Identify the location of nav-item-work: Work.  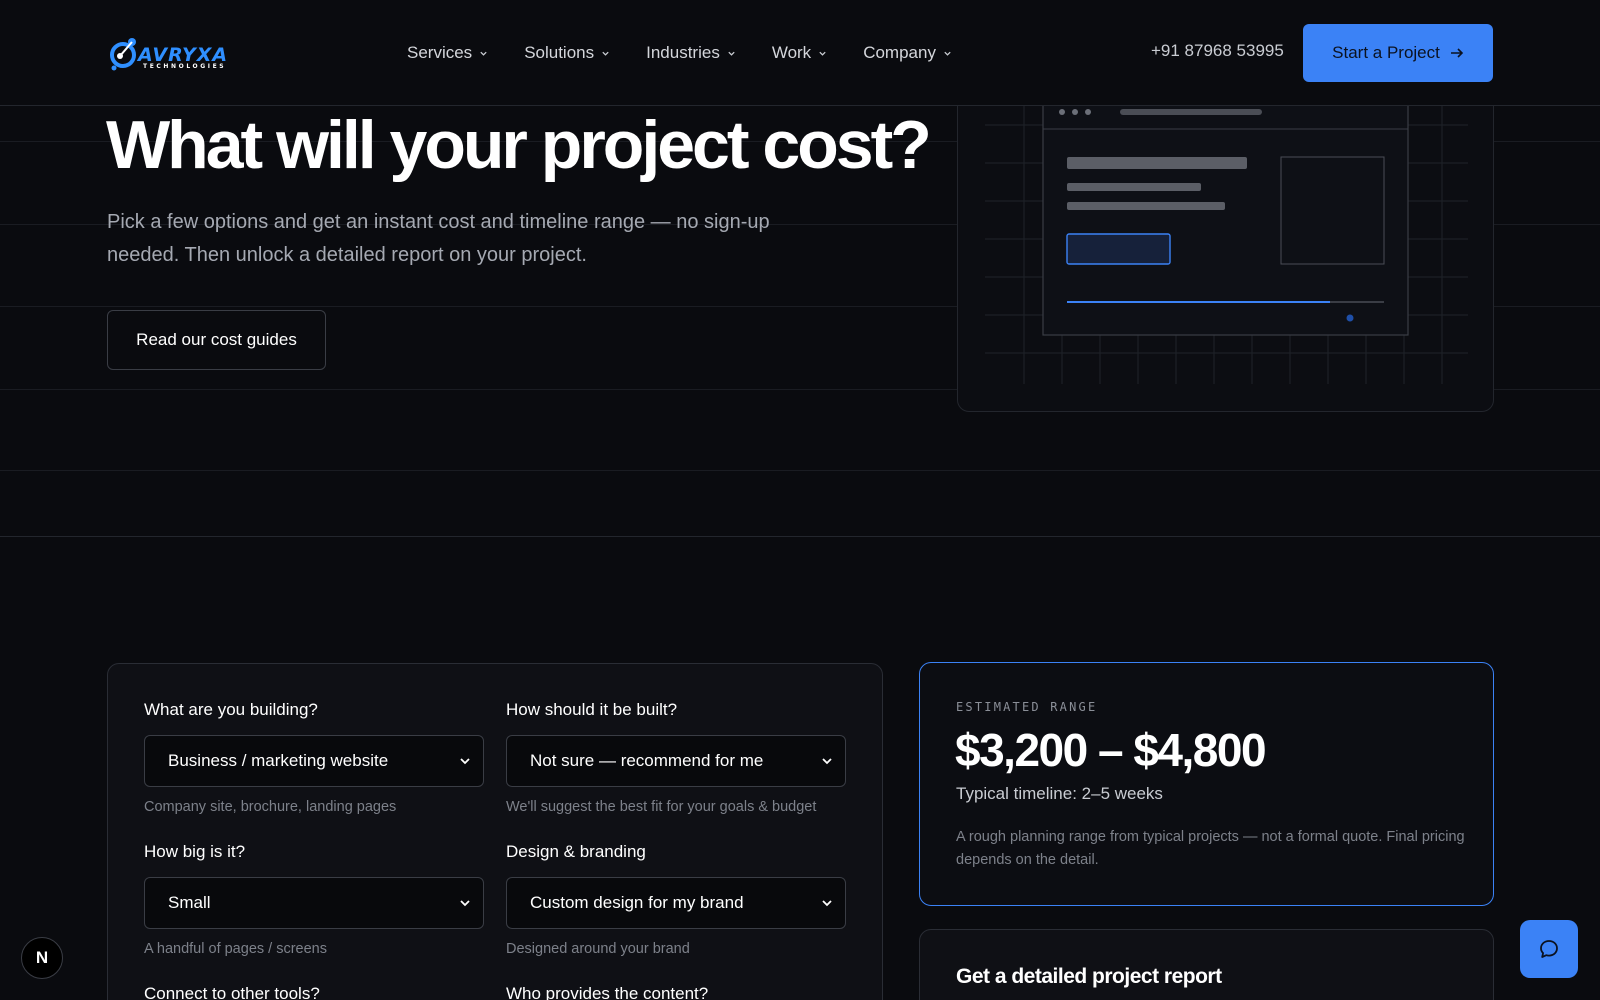
(799, 53).